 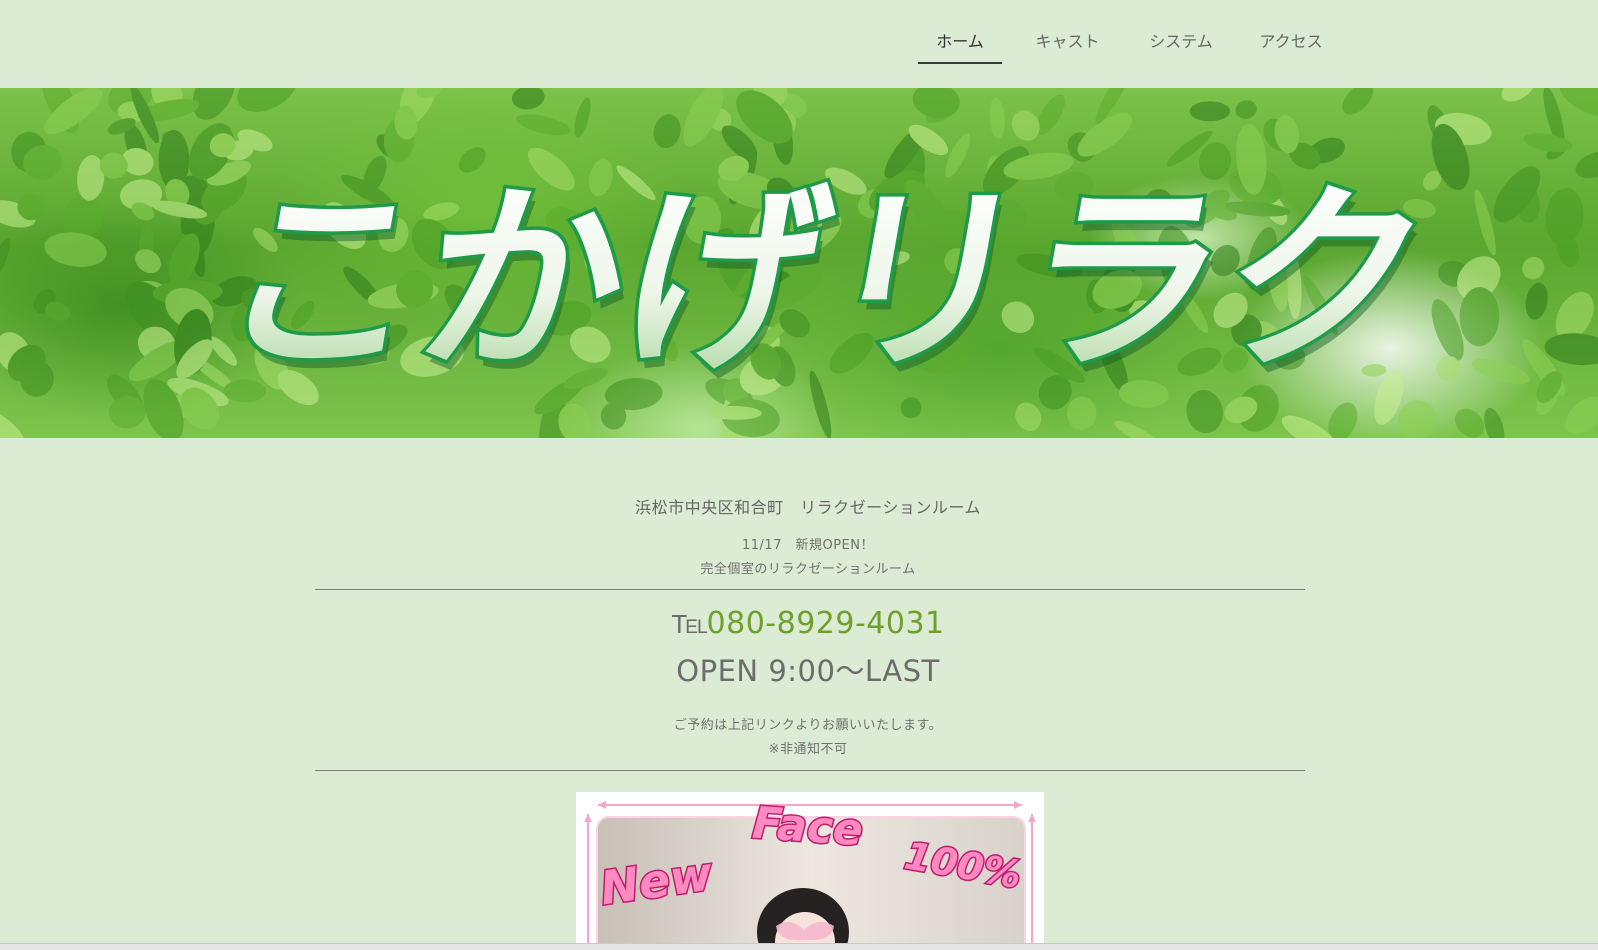 I want to click on location-heading: 浜松市中央区和合町 リラクゼーションルーム, so click(x=808, y=507).